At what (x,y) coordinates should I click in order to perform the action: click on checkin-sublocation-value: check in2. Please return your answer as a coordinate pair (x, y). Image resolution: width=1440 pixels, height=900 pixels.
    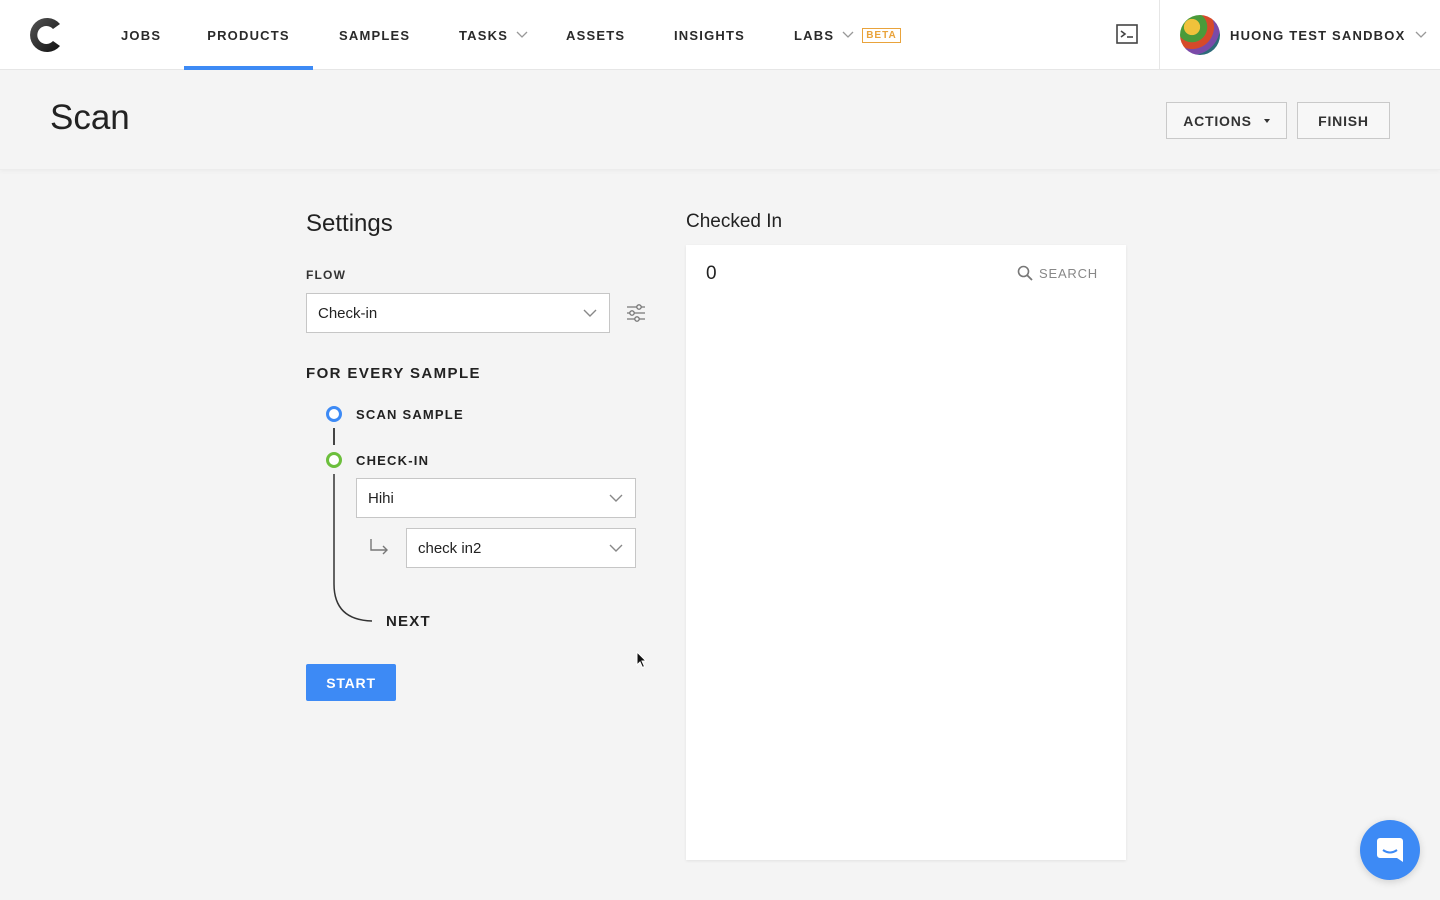
    Looking at the image, I should click on (450, 548).